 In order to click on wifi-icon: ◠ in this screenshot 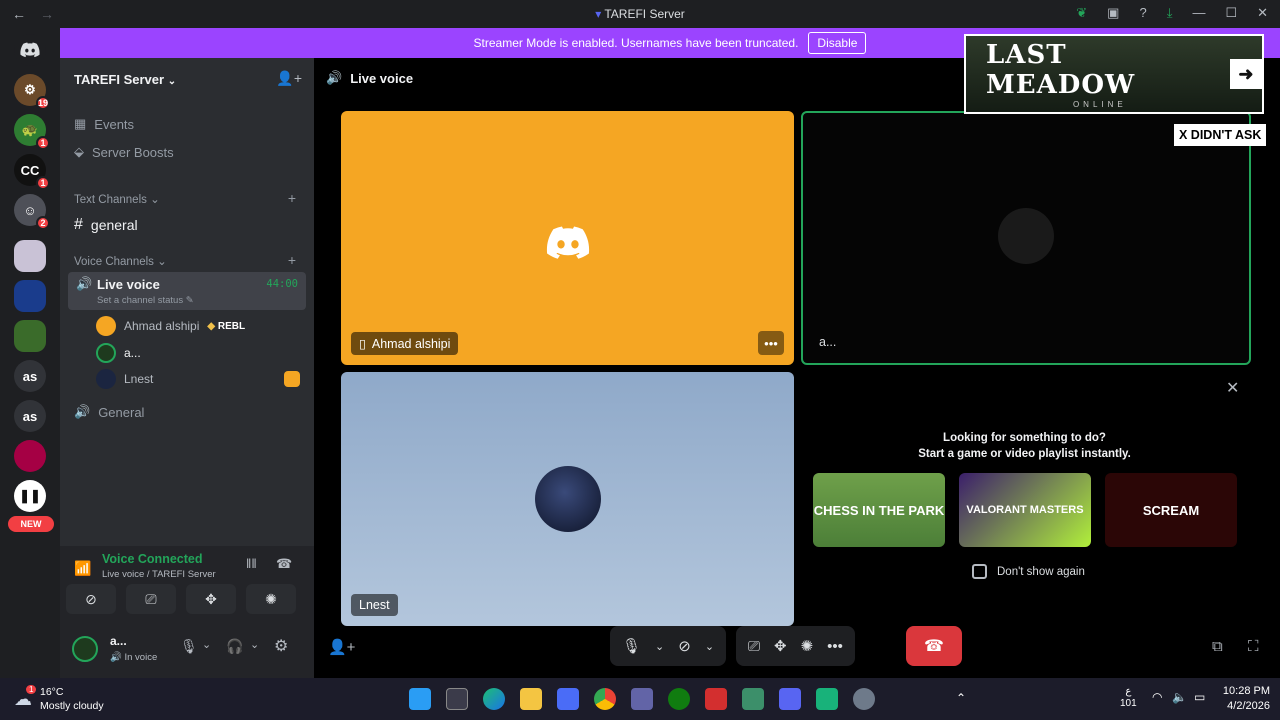, I will do `click(1157, 697)`.